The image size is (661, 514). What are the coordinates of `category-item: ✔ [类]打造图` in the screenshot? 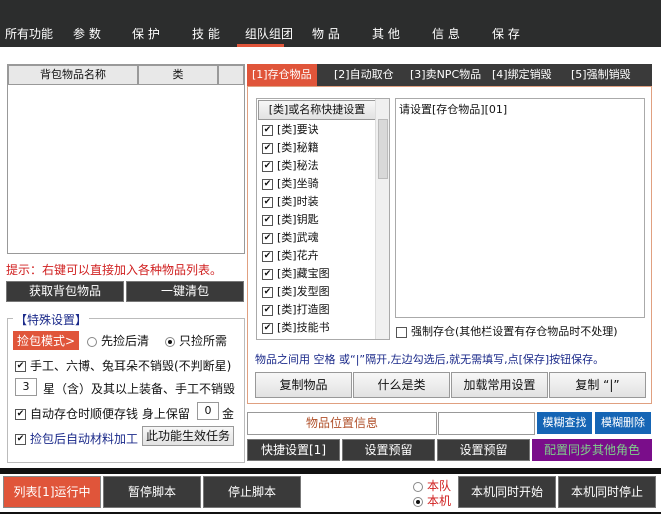 It's located at (323, 310).